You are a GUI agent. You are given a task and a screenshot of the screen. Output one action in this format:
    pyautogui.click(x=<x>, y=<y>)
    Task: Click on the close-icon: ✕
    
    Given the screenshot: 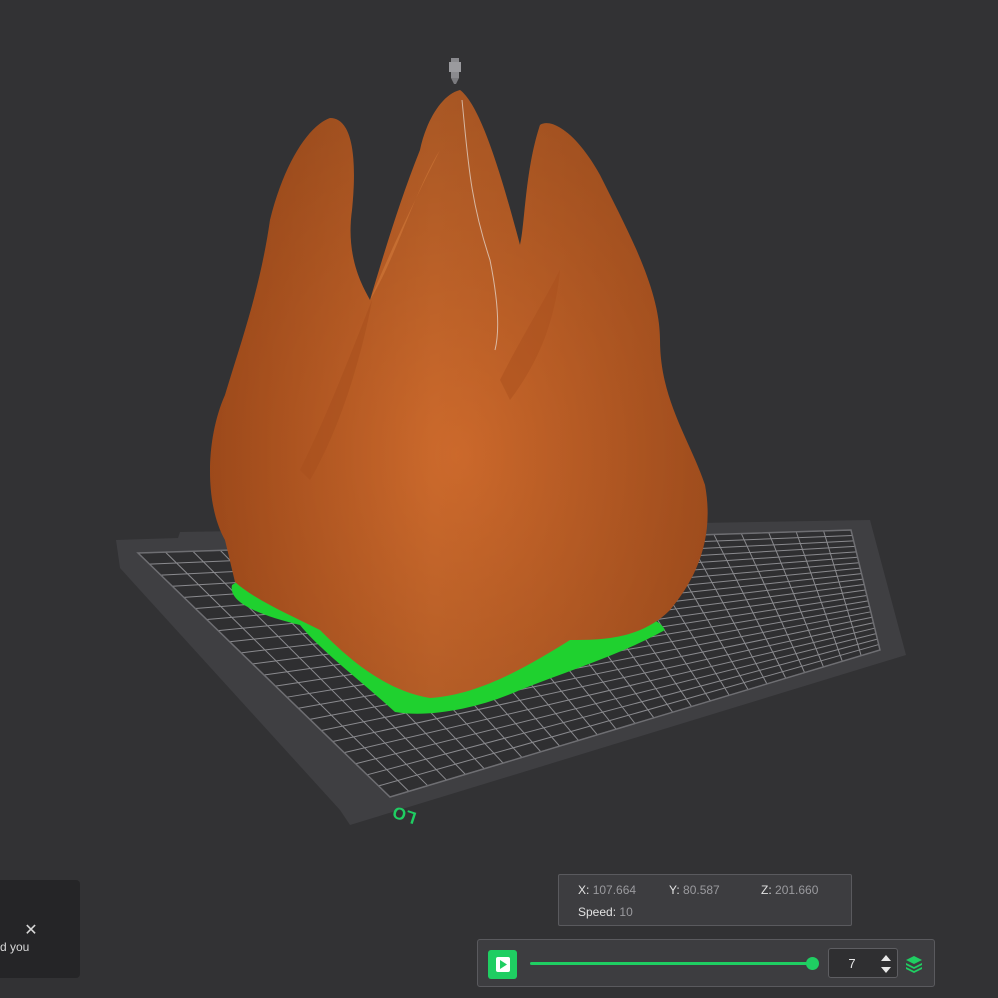 What is the action you would take?
    pyautogui.click(x=31, y=931)
    